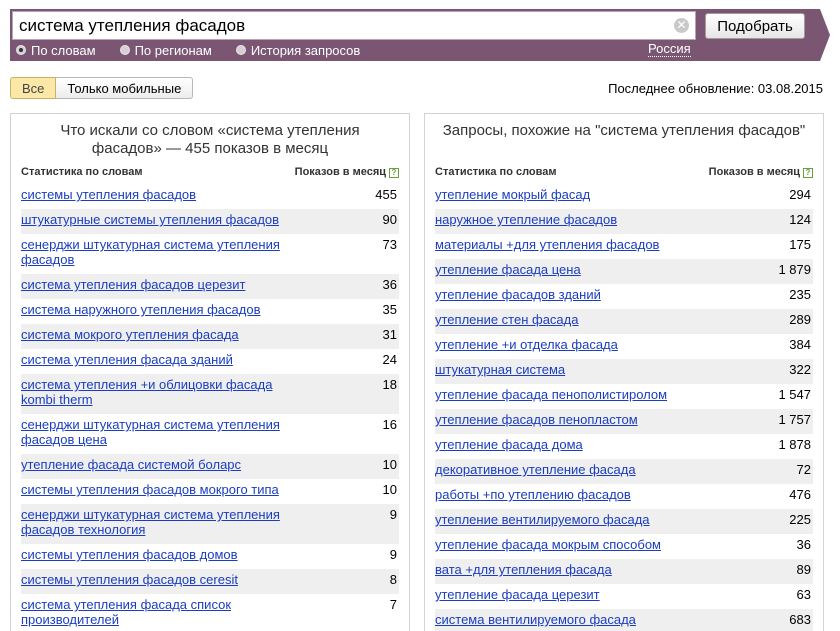  Describe the element at coordinates (150, 489) in the screenshot. I see `phrase-link: системы утепления фасадов мокрого типа` at that location.